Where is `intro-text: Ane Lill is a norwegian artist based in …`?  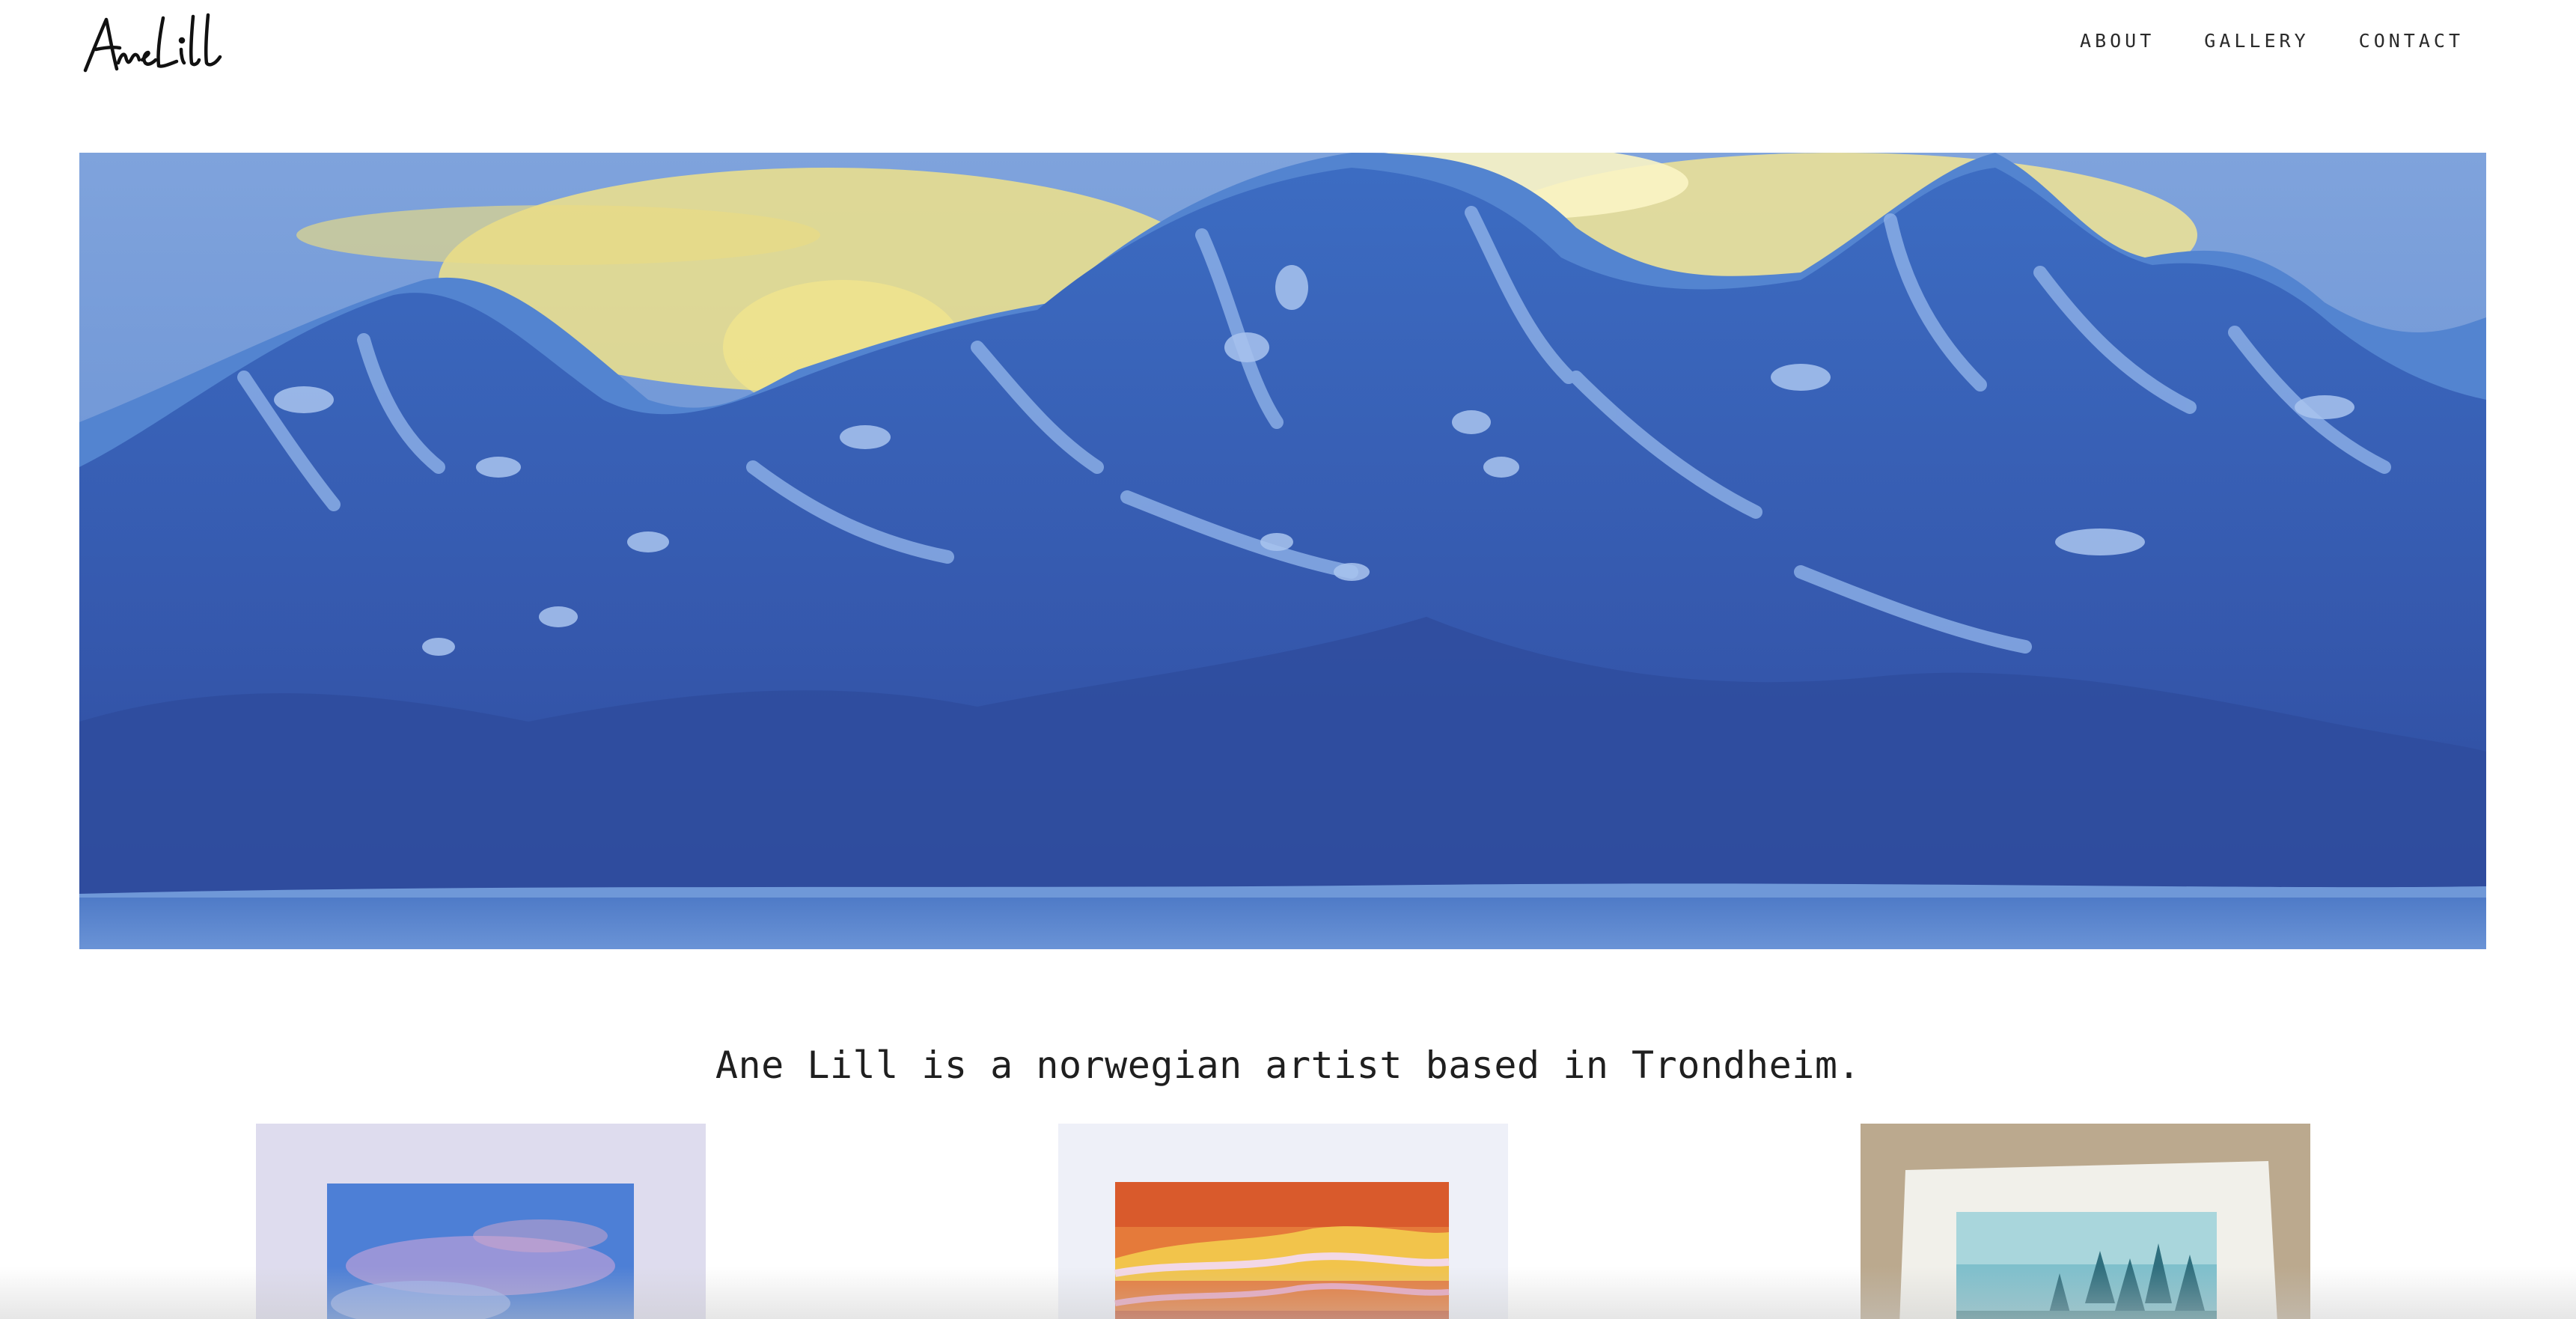 intro-text: Ane Lill is a norwegian artist based in … is located at coordinates (1288, 1065).